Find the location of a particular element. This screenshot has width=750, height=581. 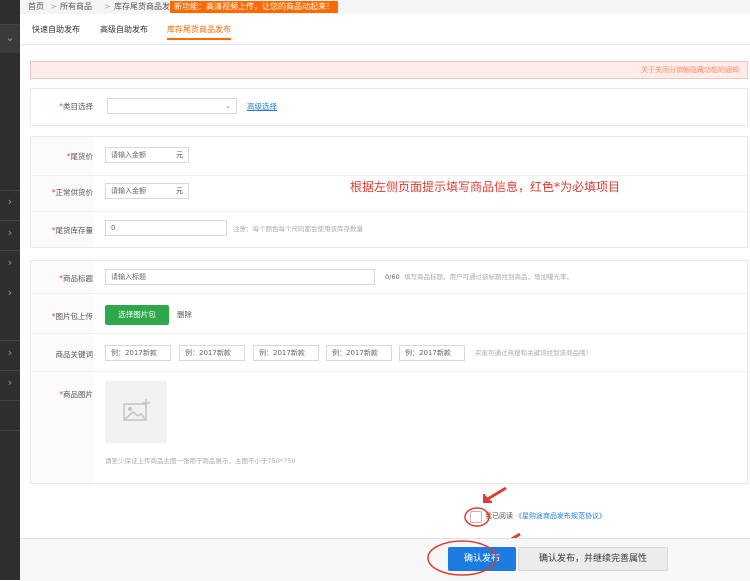

confirm-publish-button: 确认发布 is located at coordinates (482, 559).